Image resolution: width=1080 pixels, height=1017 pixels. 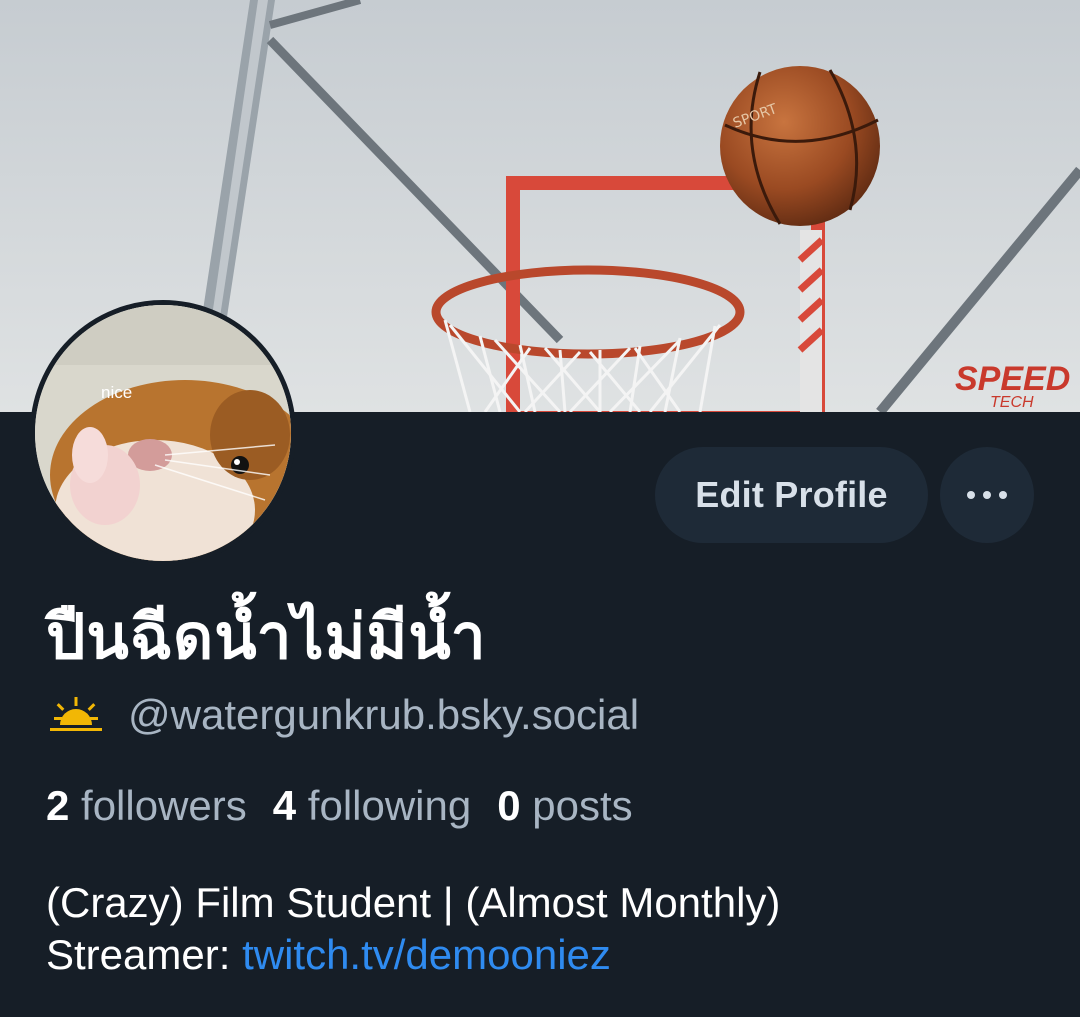 I want to click on bio-line-2: Streamer: twitch.tv/demooniez, so click(x=546, y=955).